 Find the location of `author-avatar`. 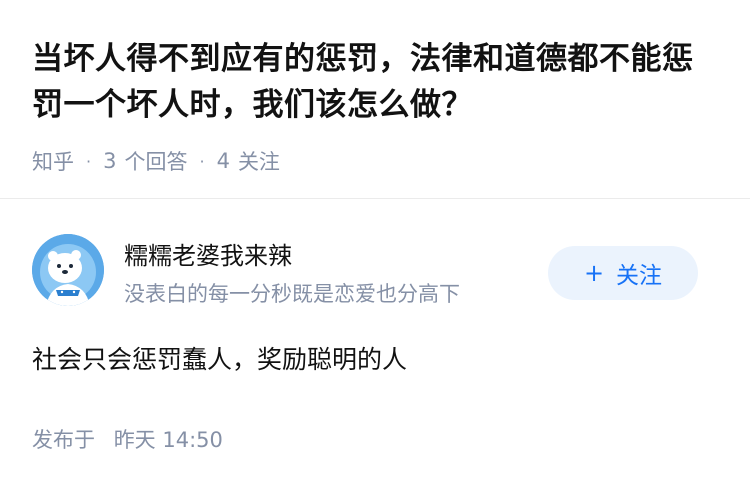

author-avatar is located at coordinates (68, 270).